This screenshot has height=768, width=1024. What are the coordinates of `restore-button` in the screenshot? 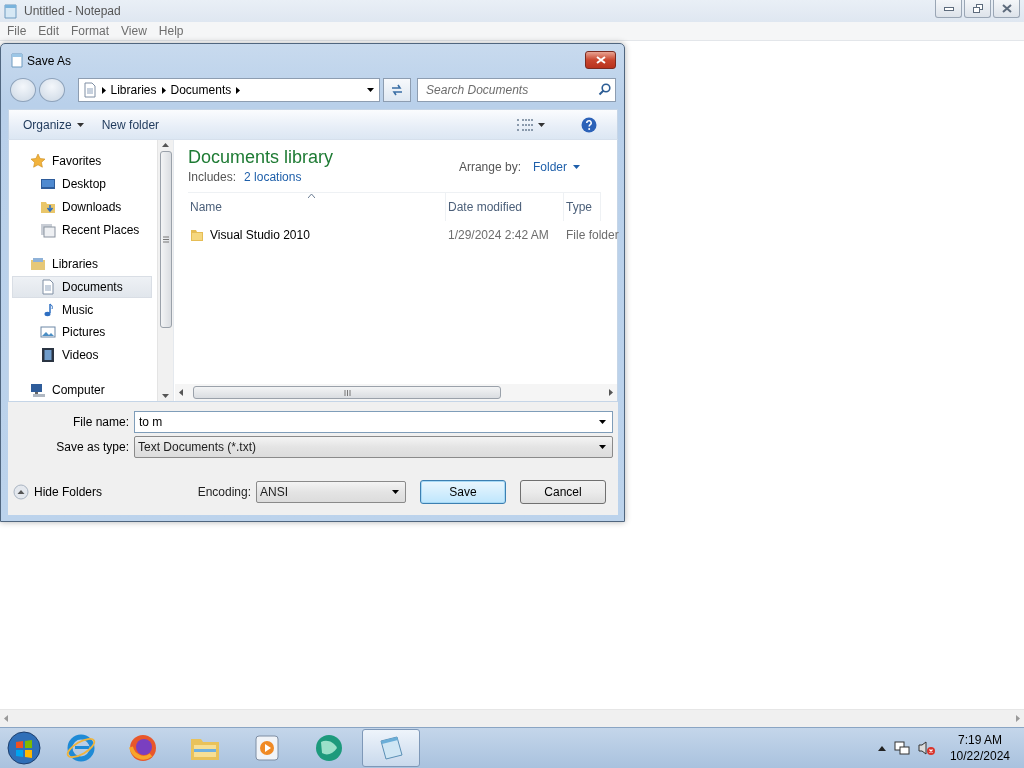 It's located at (977, 9).